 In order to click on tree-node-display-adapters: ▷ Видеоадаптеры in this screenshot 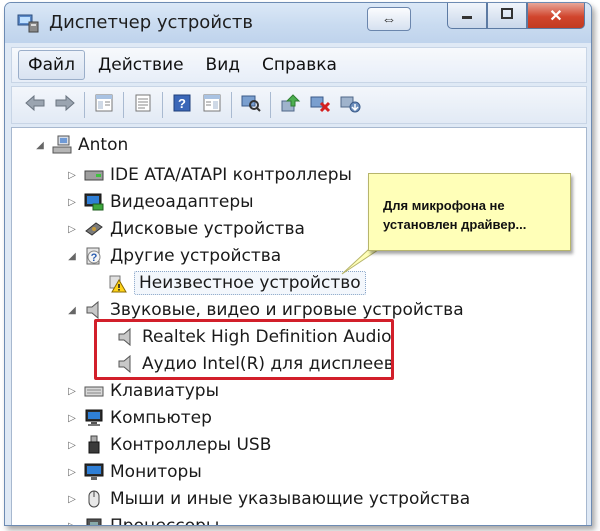, I will do `click(160, 202)`.